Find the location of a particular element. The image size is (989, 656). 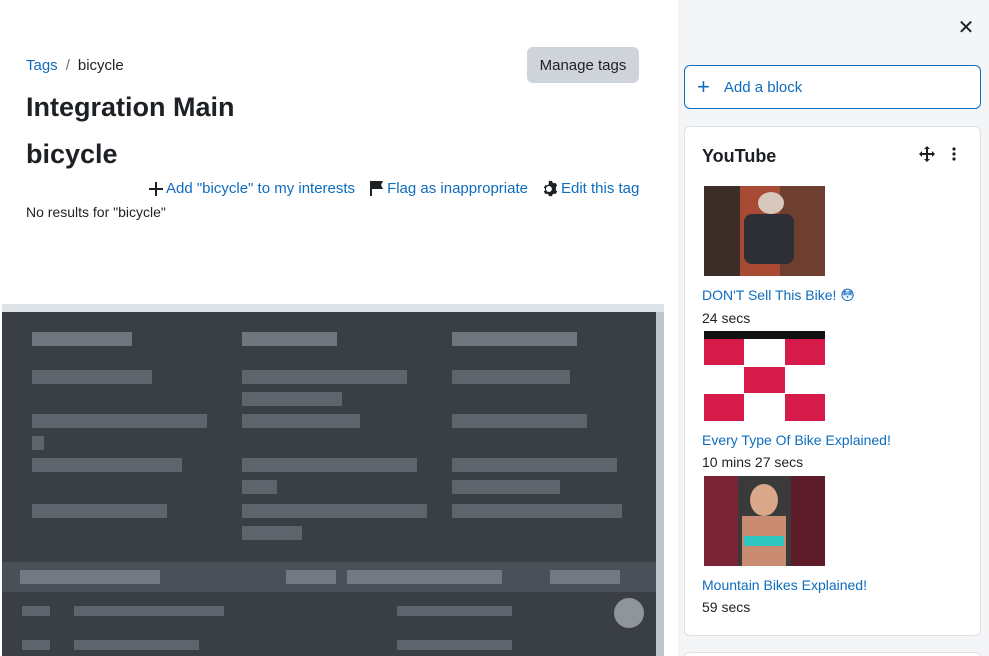

gear-icon is located at coordinates (550, 188).